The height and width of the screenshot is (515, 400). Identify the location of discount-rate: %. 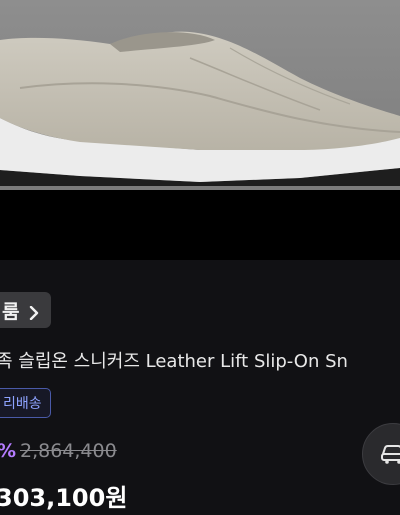
(8, 451).